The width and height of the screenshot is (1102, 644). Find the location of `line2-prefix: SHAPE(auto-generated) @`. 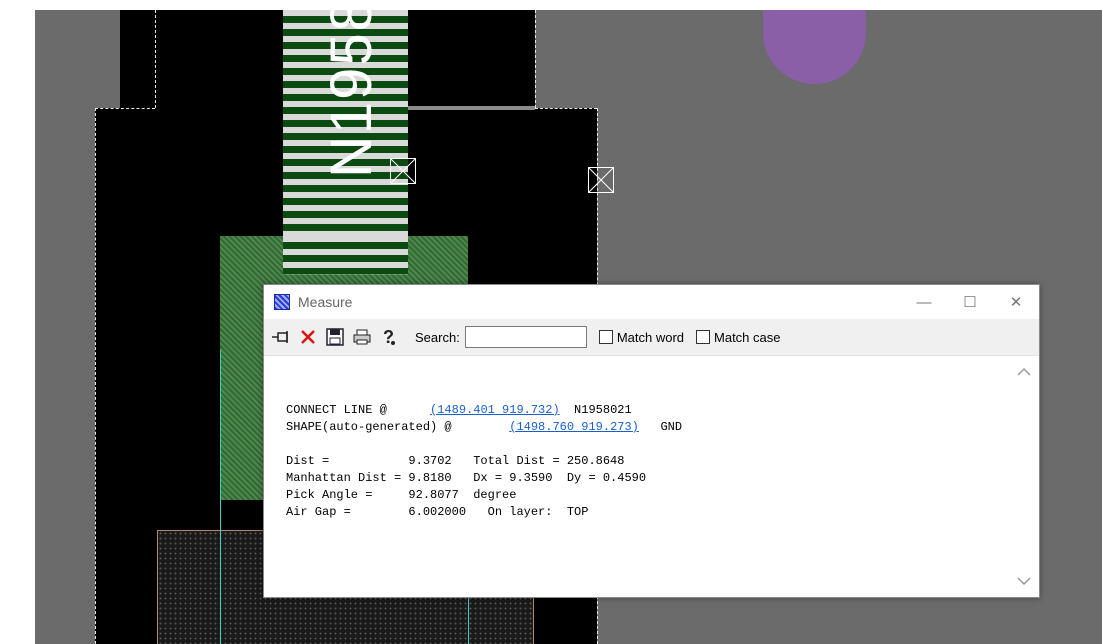

line2-prefix: SHAPE(auto-generated) @ is located at coordinates (398, 427).